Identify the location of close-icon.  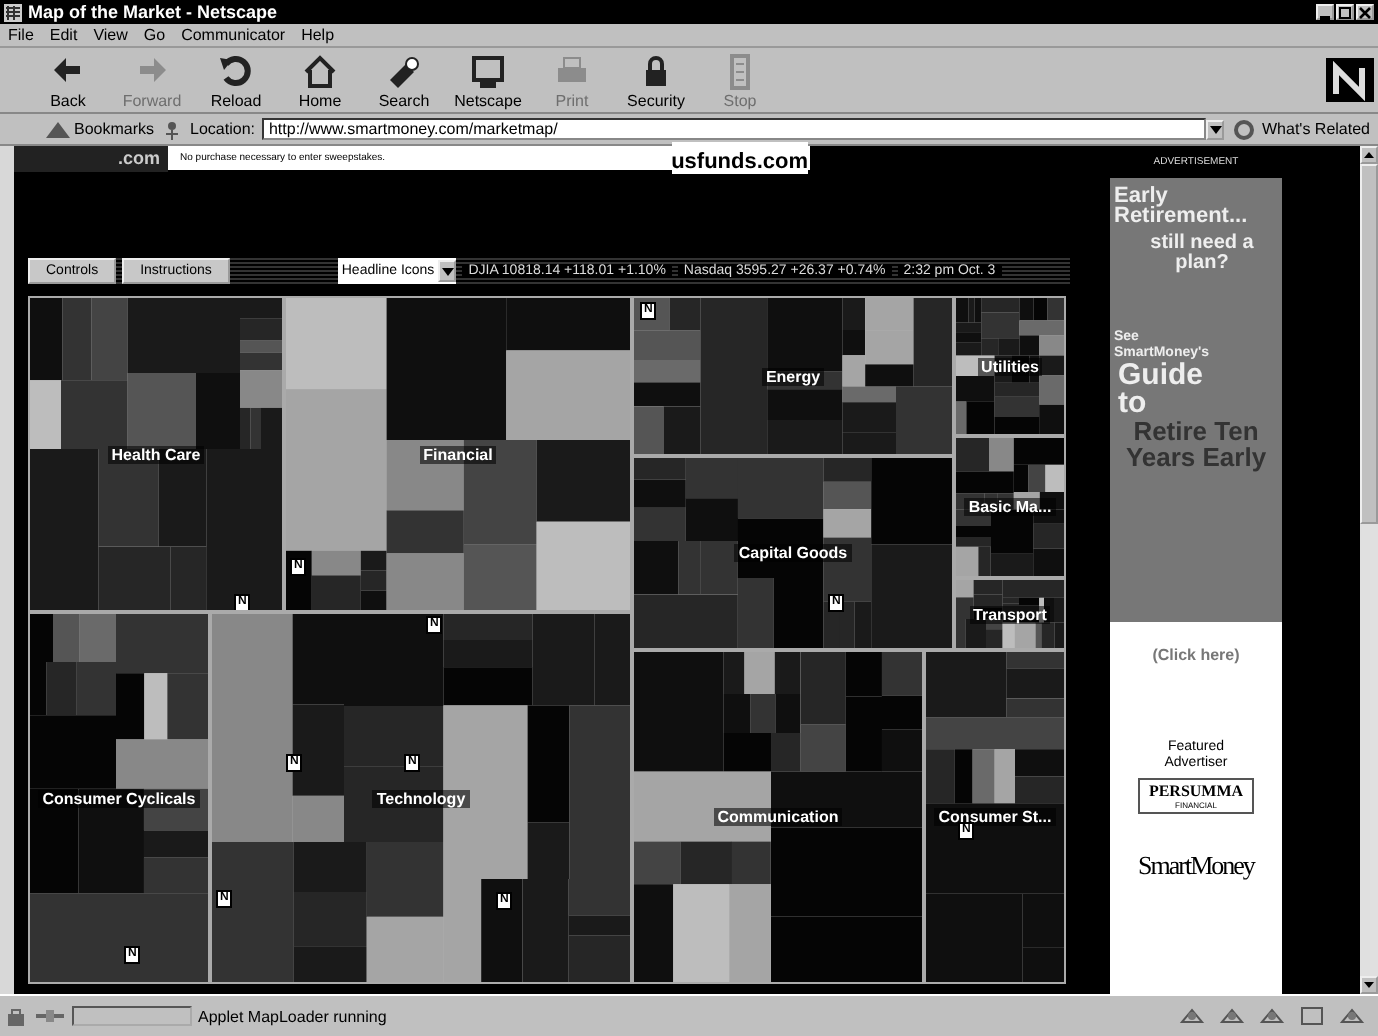
(1365, 12).